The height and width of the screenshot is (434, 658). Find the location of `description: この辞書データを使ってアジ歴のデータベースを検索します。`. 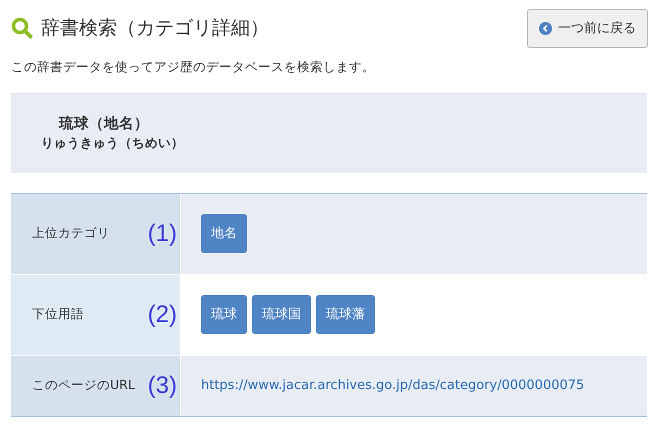

description: この辞書データを使ってアジ歴のデータベースを検索します。 is located at coordinates (193, 67).